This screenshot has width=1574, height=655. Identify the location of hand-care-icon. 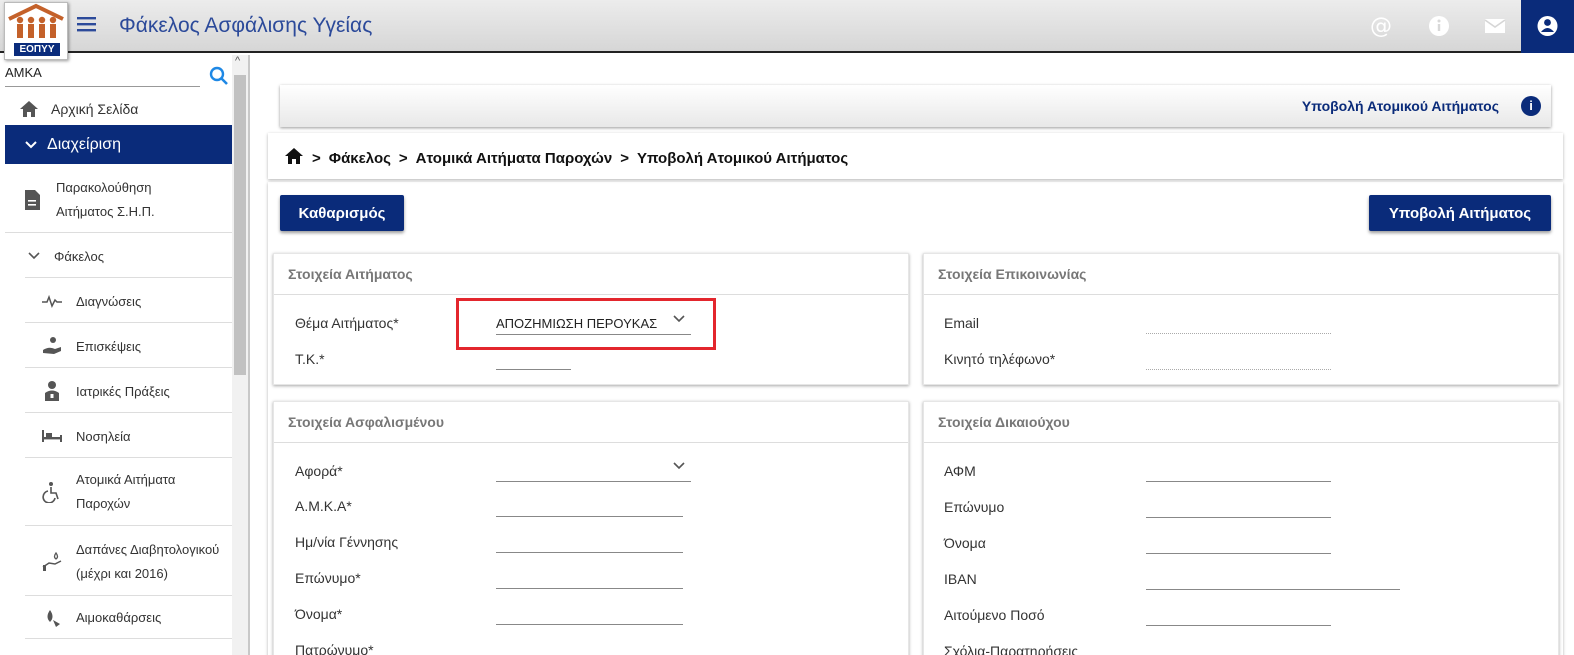
(52, 346).